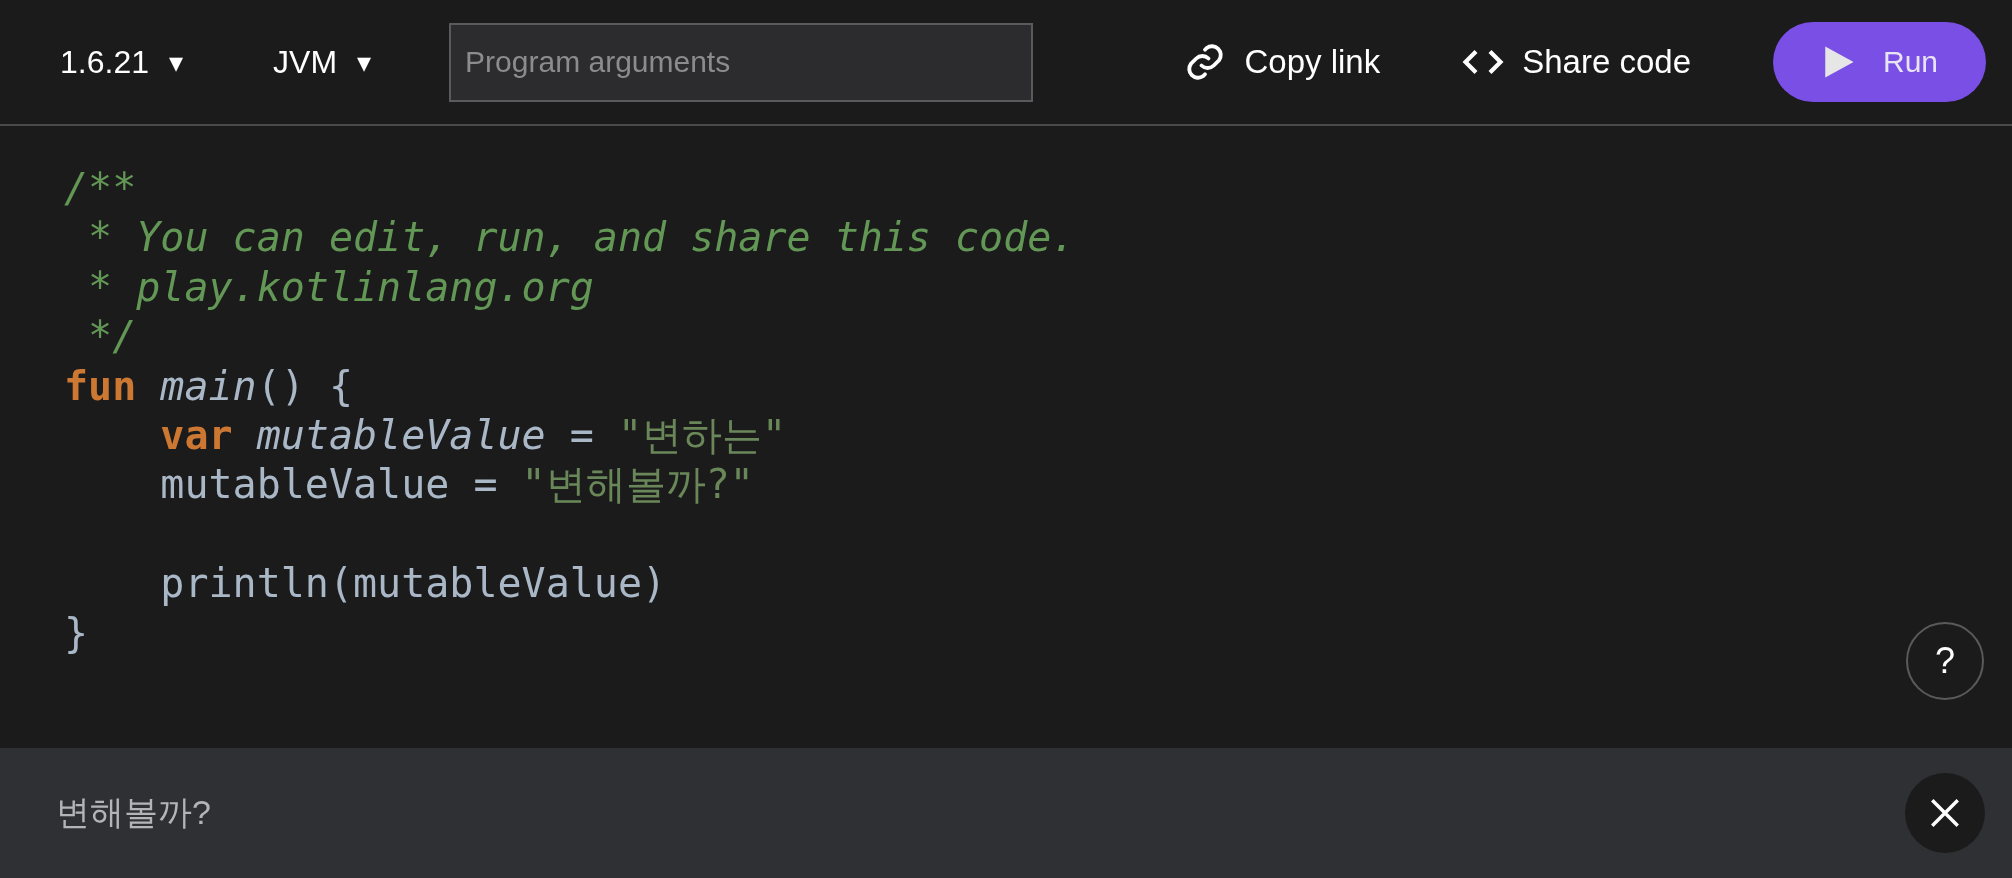  I want to click on code-line: var mutableValue = "변하는", so click(473, 435).